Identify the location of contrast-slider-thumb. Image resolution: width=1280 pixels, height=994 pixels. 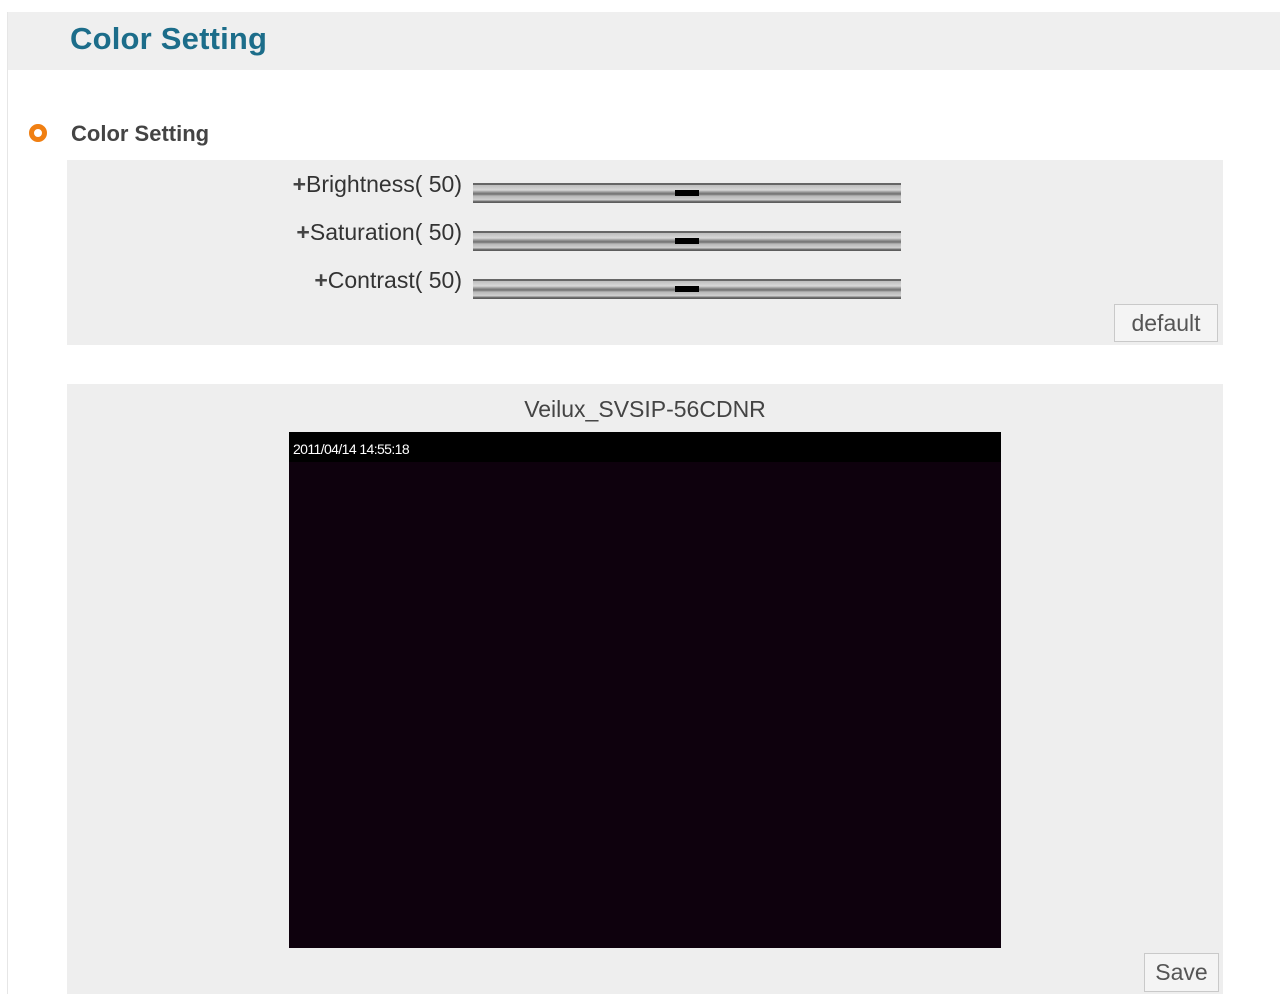
(687, 289).